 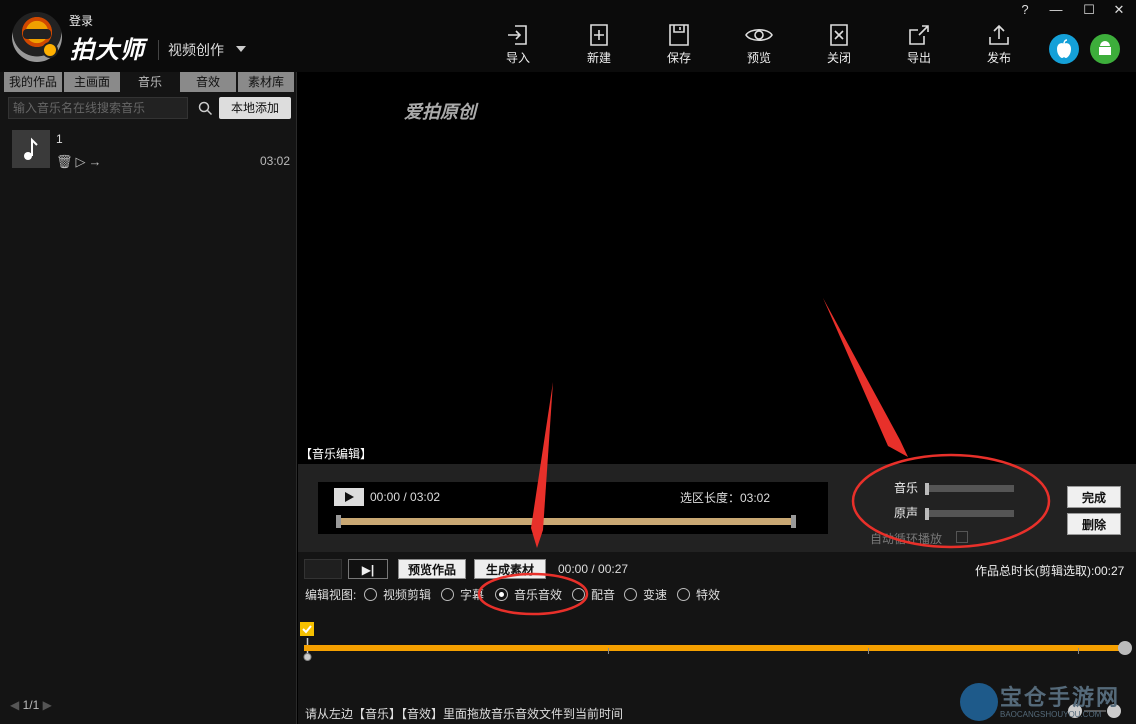 I want to click on timeline-end-handle, so click(x=1125, y=648).